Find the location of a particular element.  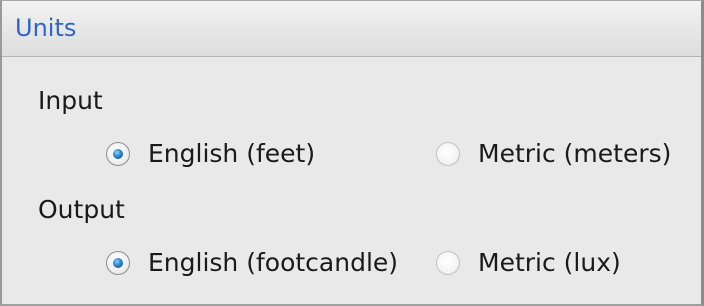

panel-title: Units is located at coordinates (46, 28).